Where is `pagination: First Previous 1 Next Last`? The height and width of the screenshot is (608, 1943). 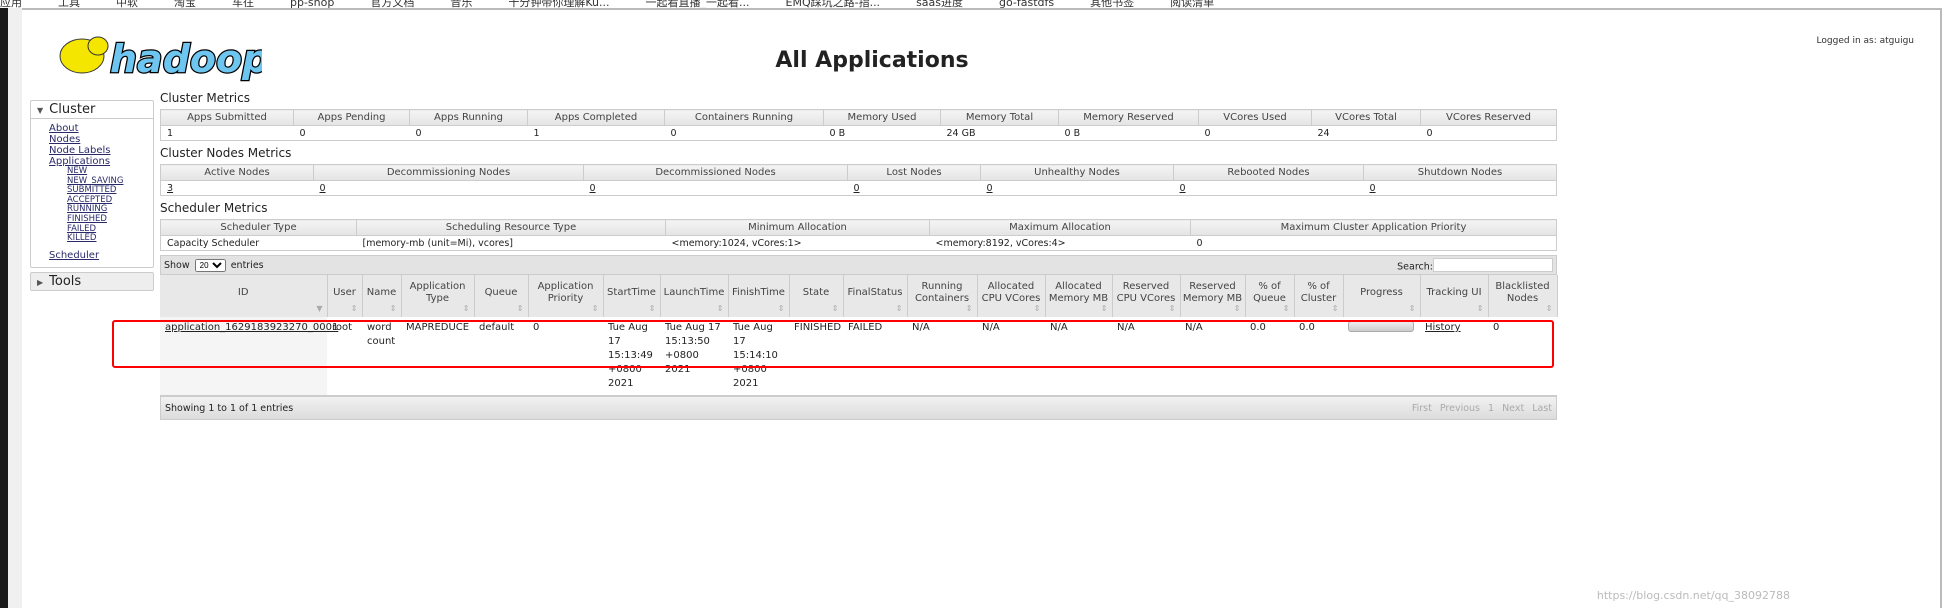 pagination: First Previous 1 Next Last is located at coordinates (1478, 408).